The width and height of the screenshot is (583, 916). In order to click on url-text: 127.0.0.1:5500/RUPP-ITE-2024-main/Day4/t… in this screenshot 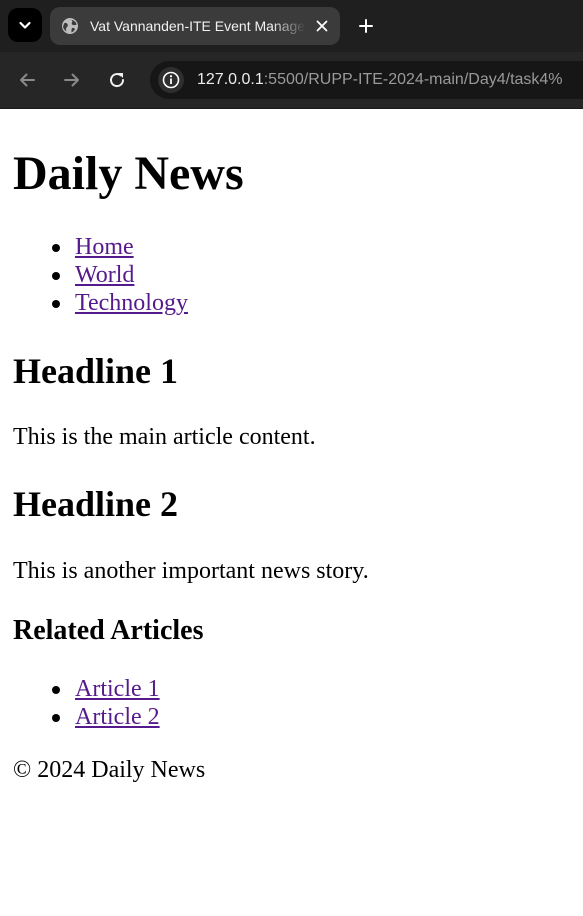, I will do `click(380, 80)`.